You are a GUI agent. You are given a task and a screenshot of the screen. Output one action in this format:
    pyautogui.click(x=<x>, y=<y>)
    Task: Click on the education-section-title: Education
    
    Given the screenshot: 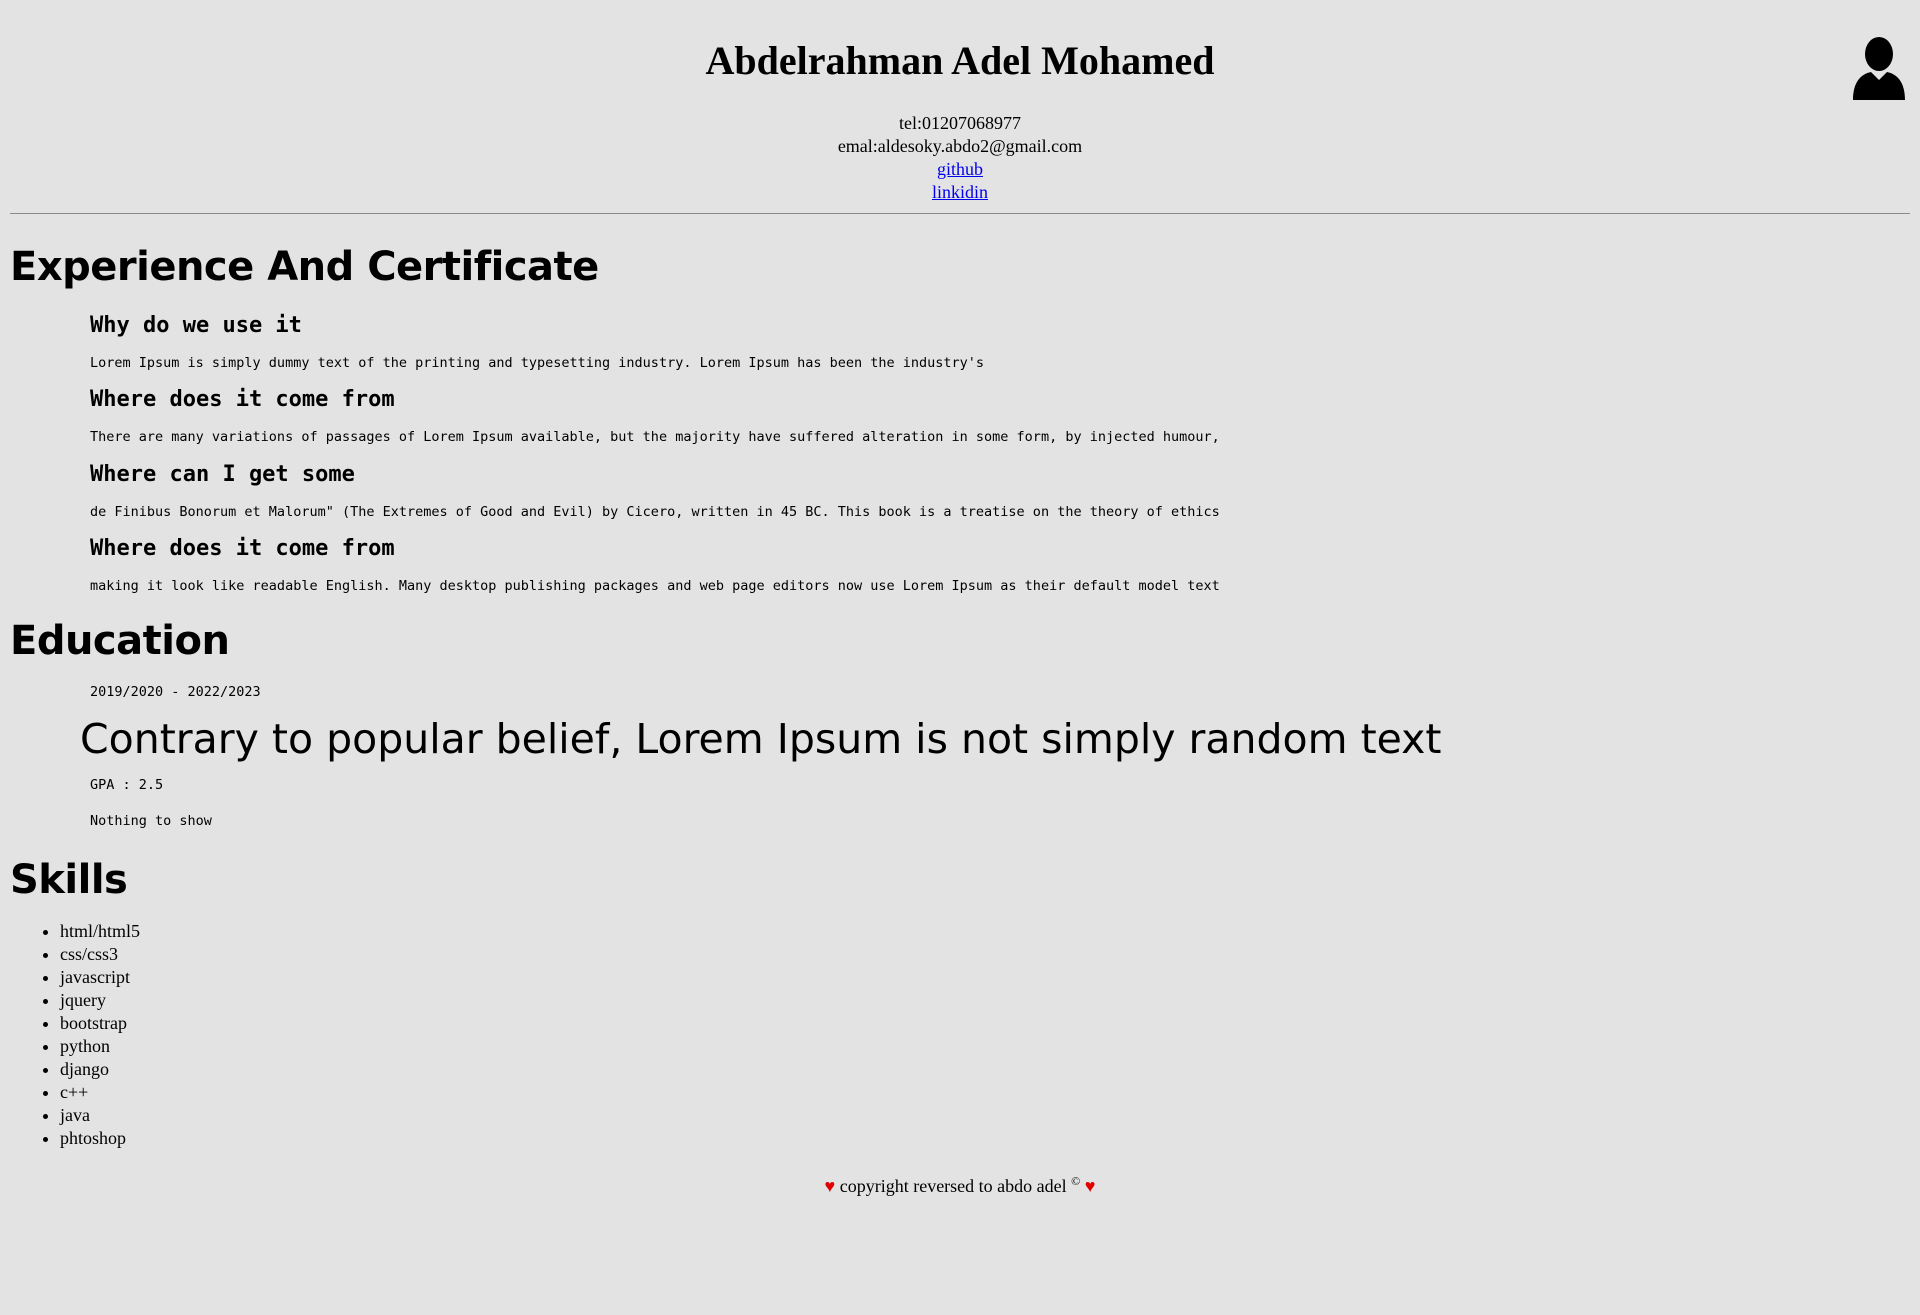 What is the action you would take?
    pyautogui.click(x=120, y=641)
    